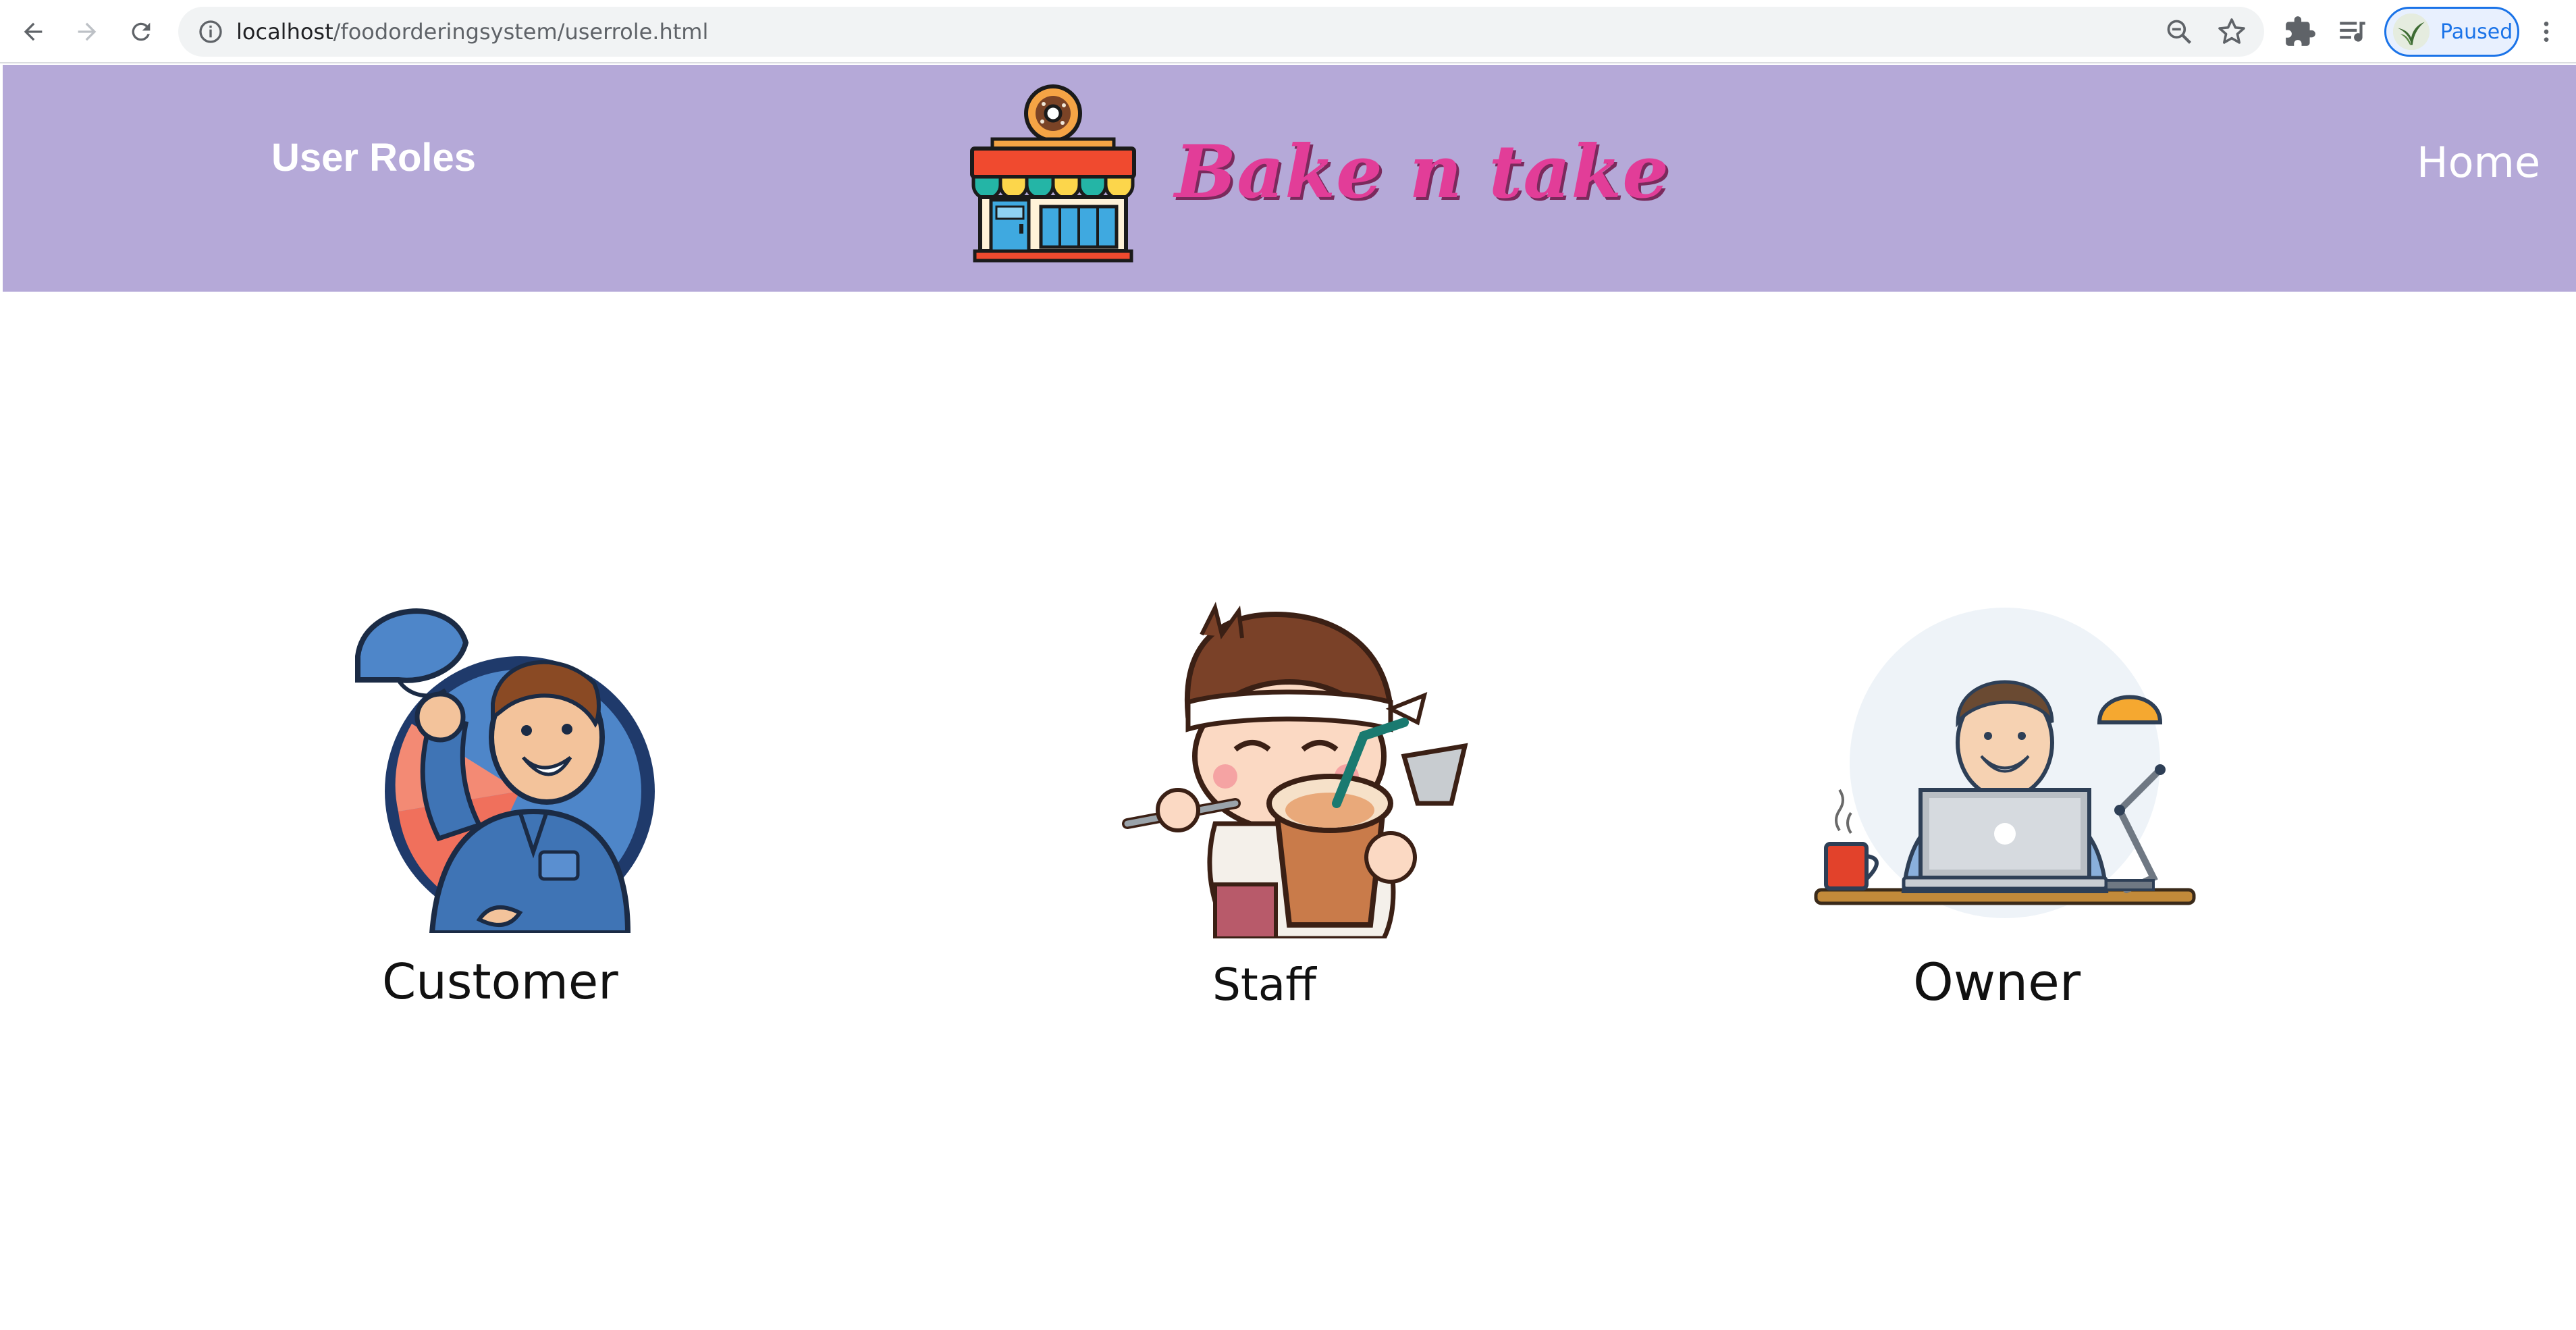 Image resolution: width=2576 pixels, height=1330 pixels. Describe the element at coordinates (2300, 32) in the screenshot. I see `extensions-icon` at that location.